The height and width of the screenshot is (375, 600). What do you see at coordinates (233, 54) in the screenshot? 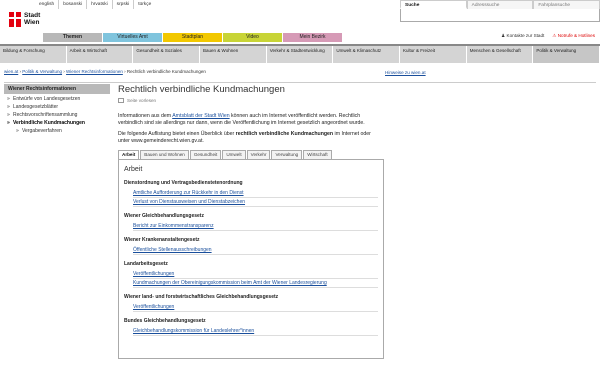
I see `nav-item-3: Bauen & Wohnen` at bounding box center [233, 54].